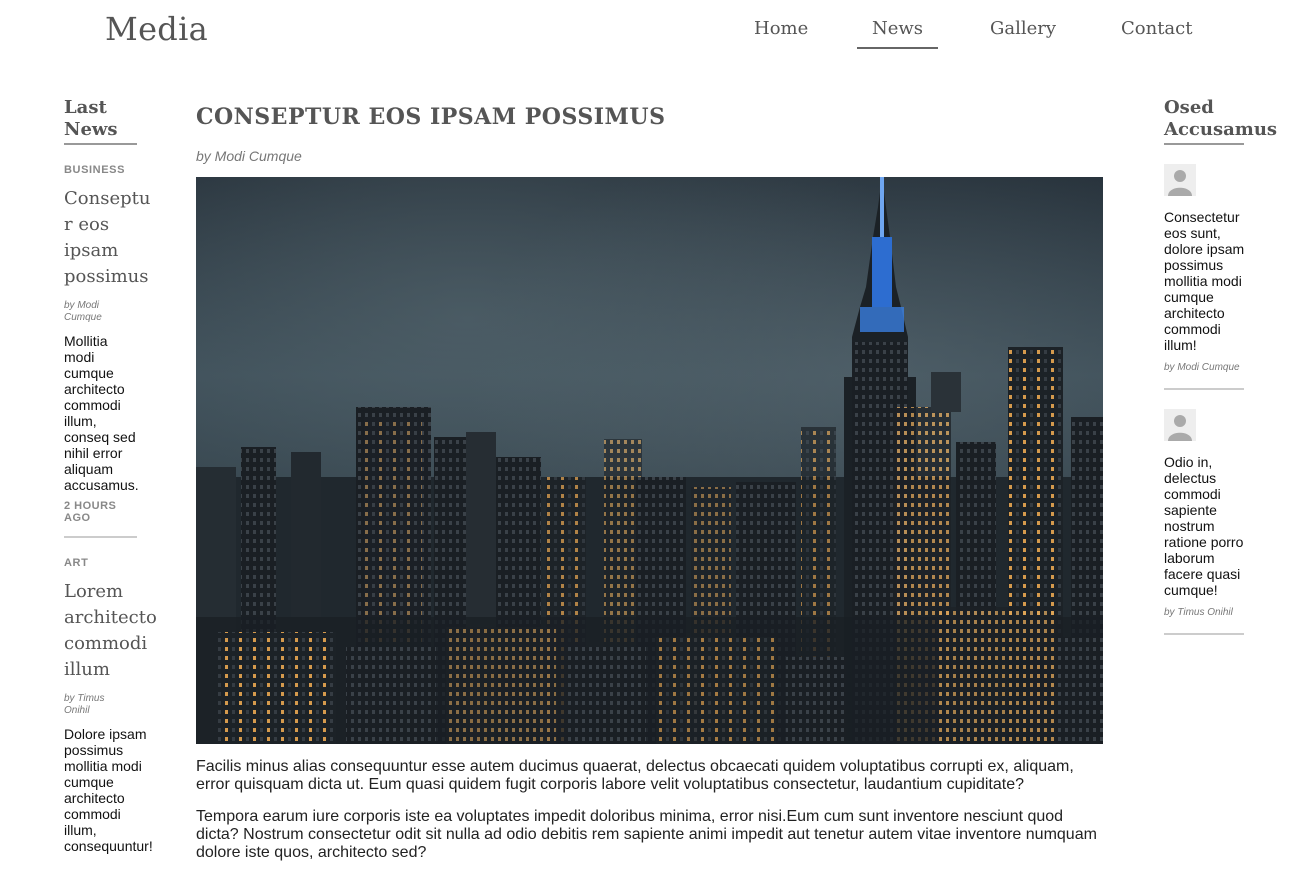 This screenshot has width=1313, height=875. What do you see at coordinates (111, 170) in the screenshot?
I see `news-category: BUSINESS` at bounding box center [111, 170].